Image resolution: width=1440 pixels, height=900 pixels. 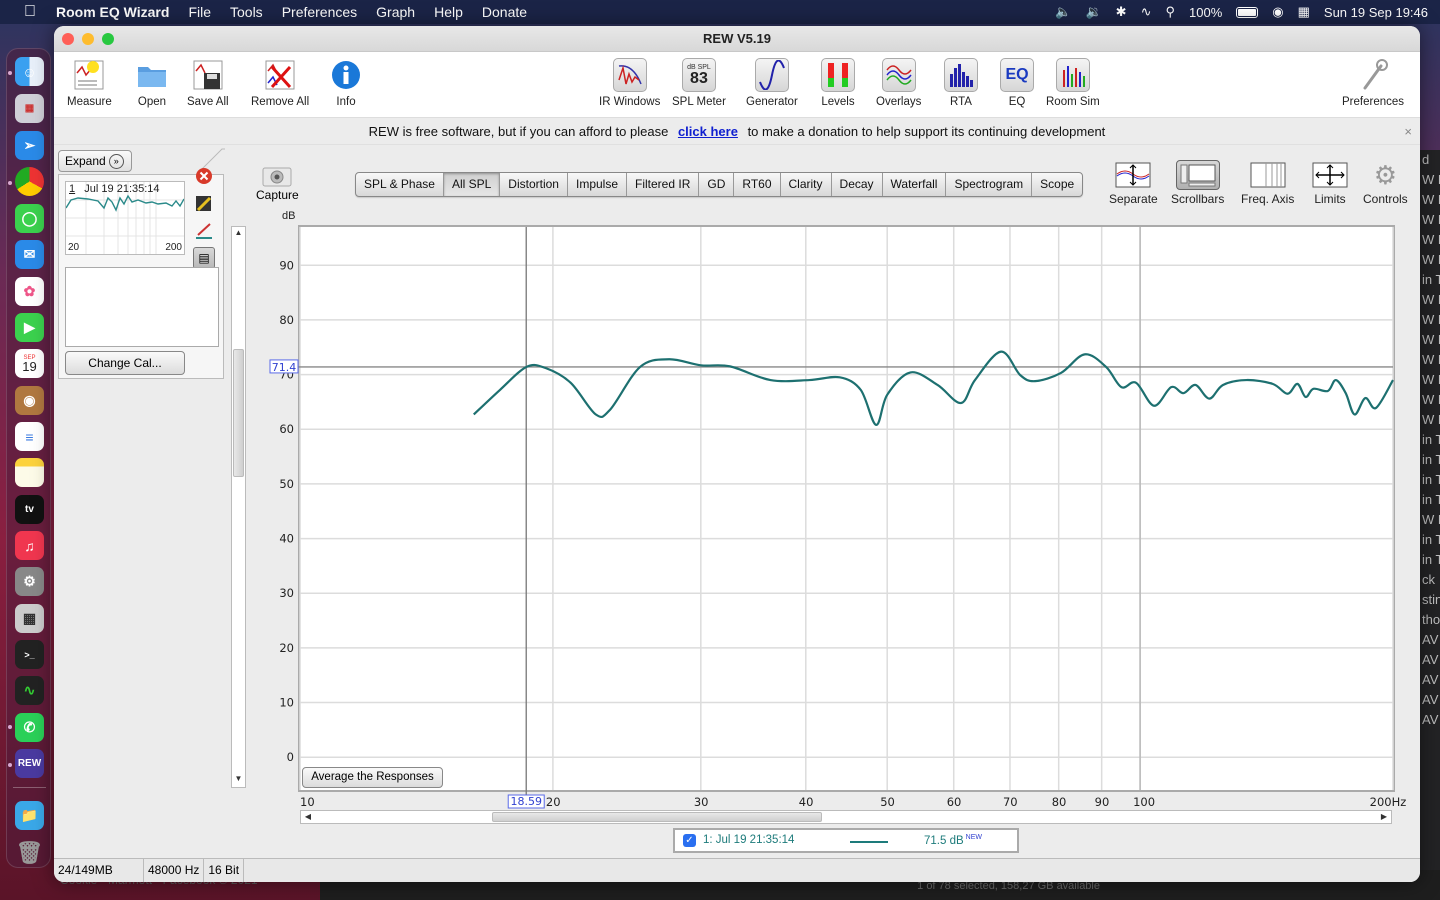 What do you see at coordinates (1093, 12) in the screenshot?
I see `volume-icon: 🔉` at bounding box center [1093, 12].